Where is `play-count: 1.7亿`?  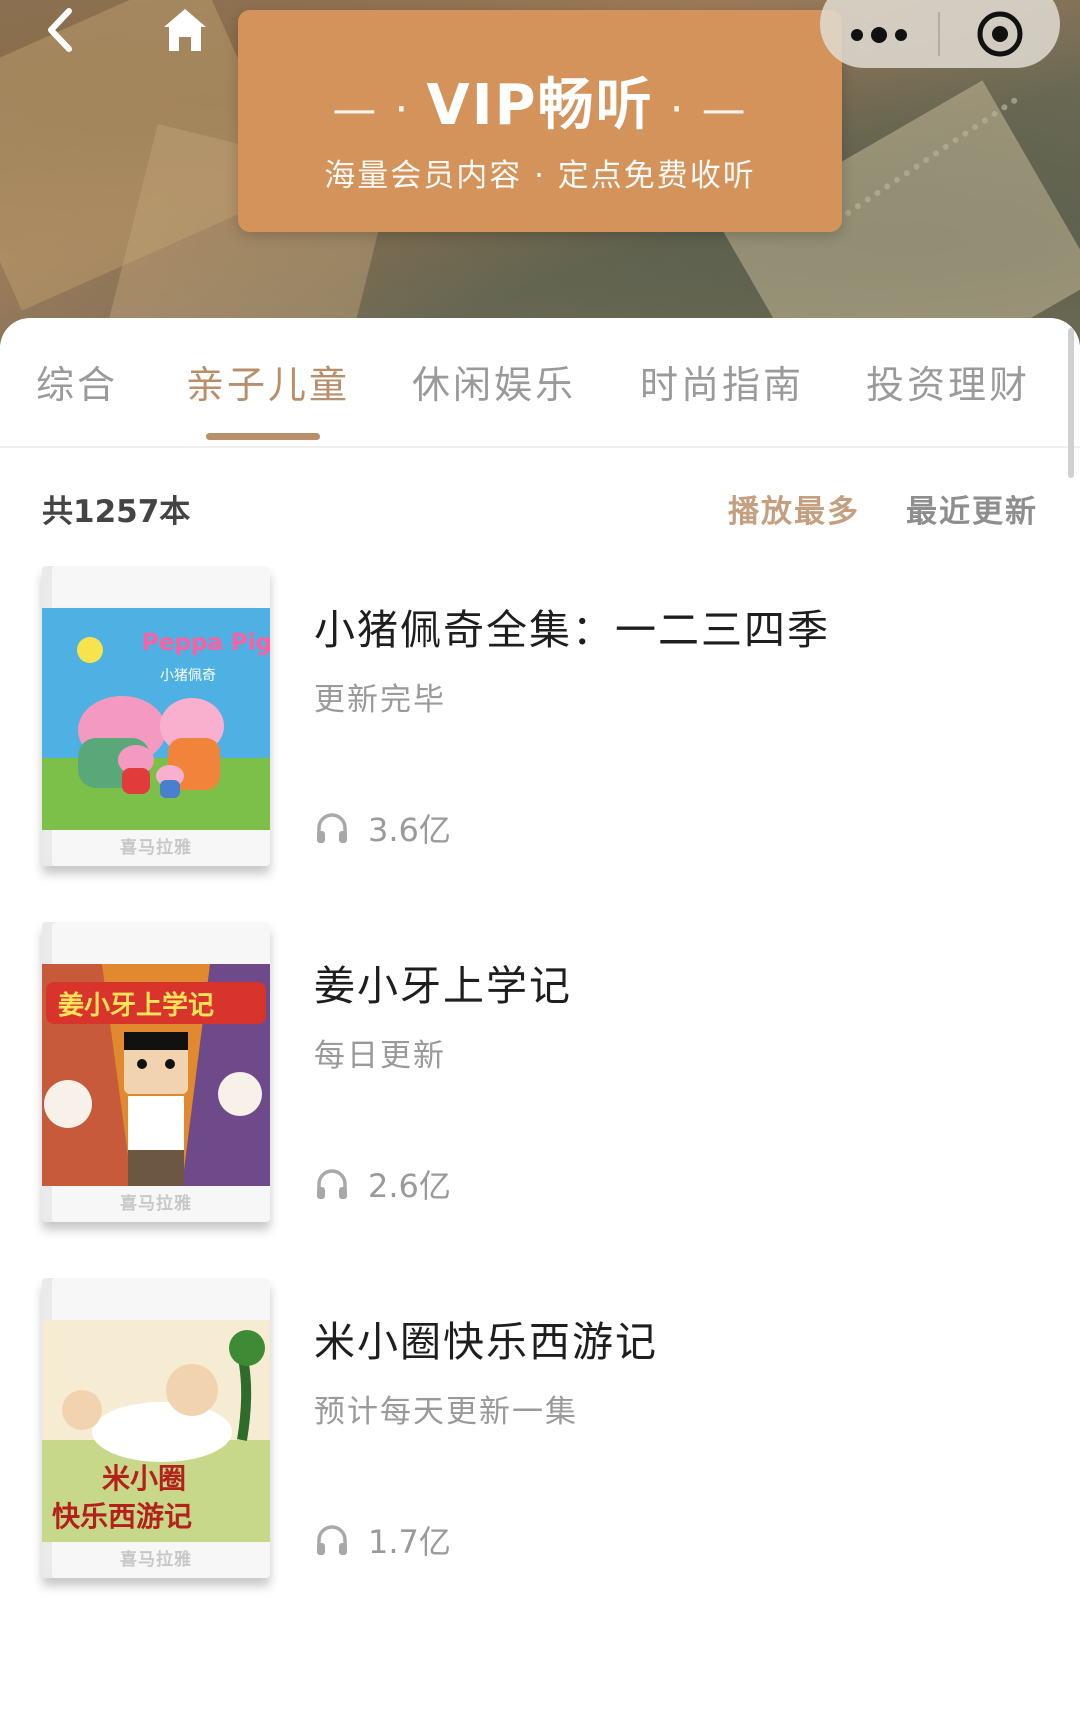
play-count: 1.7亿 is located at coordinates (382, 1540).